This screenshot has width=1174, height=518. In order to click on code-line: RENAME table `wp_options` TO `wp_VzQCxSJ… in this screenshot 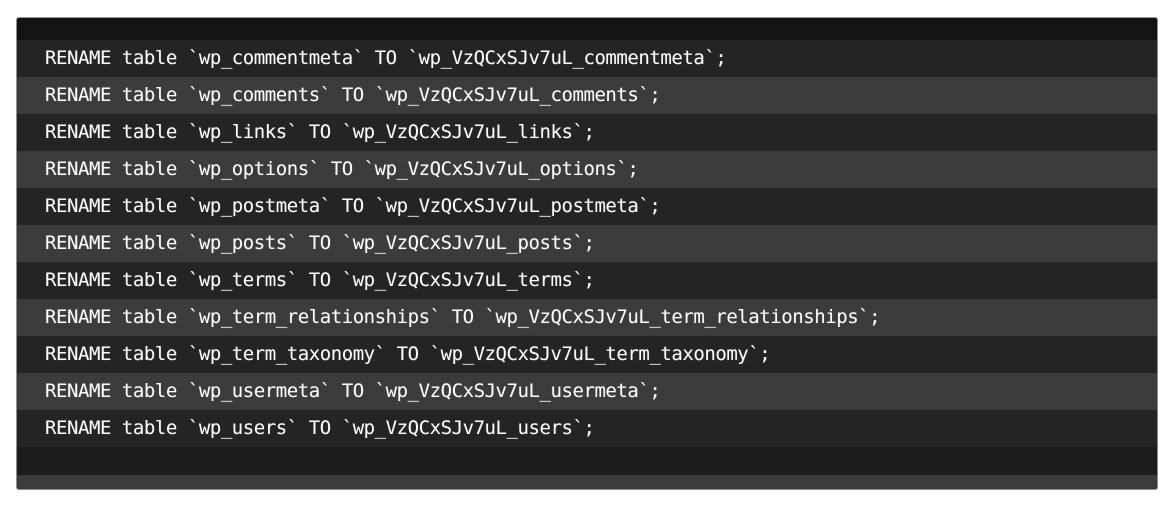, I will do `click(587, 169)`.